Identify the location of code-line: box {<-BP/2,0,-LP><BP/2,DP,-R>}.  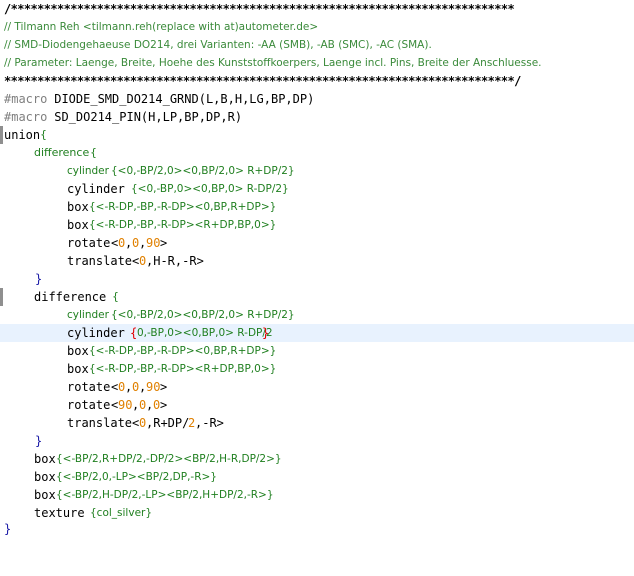
(317, 477).